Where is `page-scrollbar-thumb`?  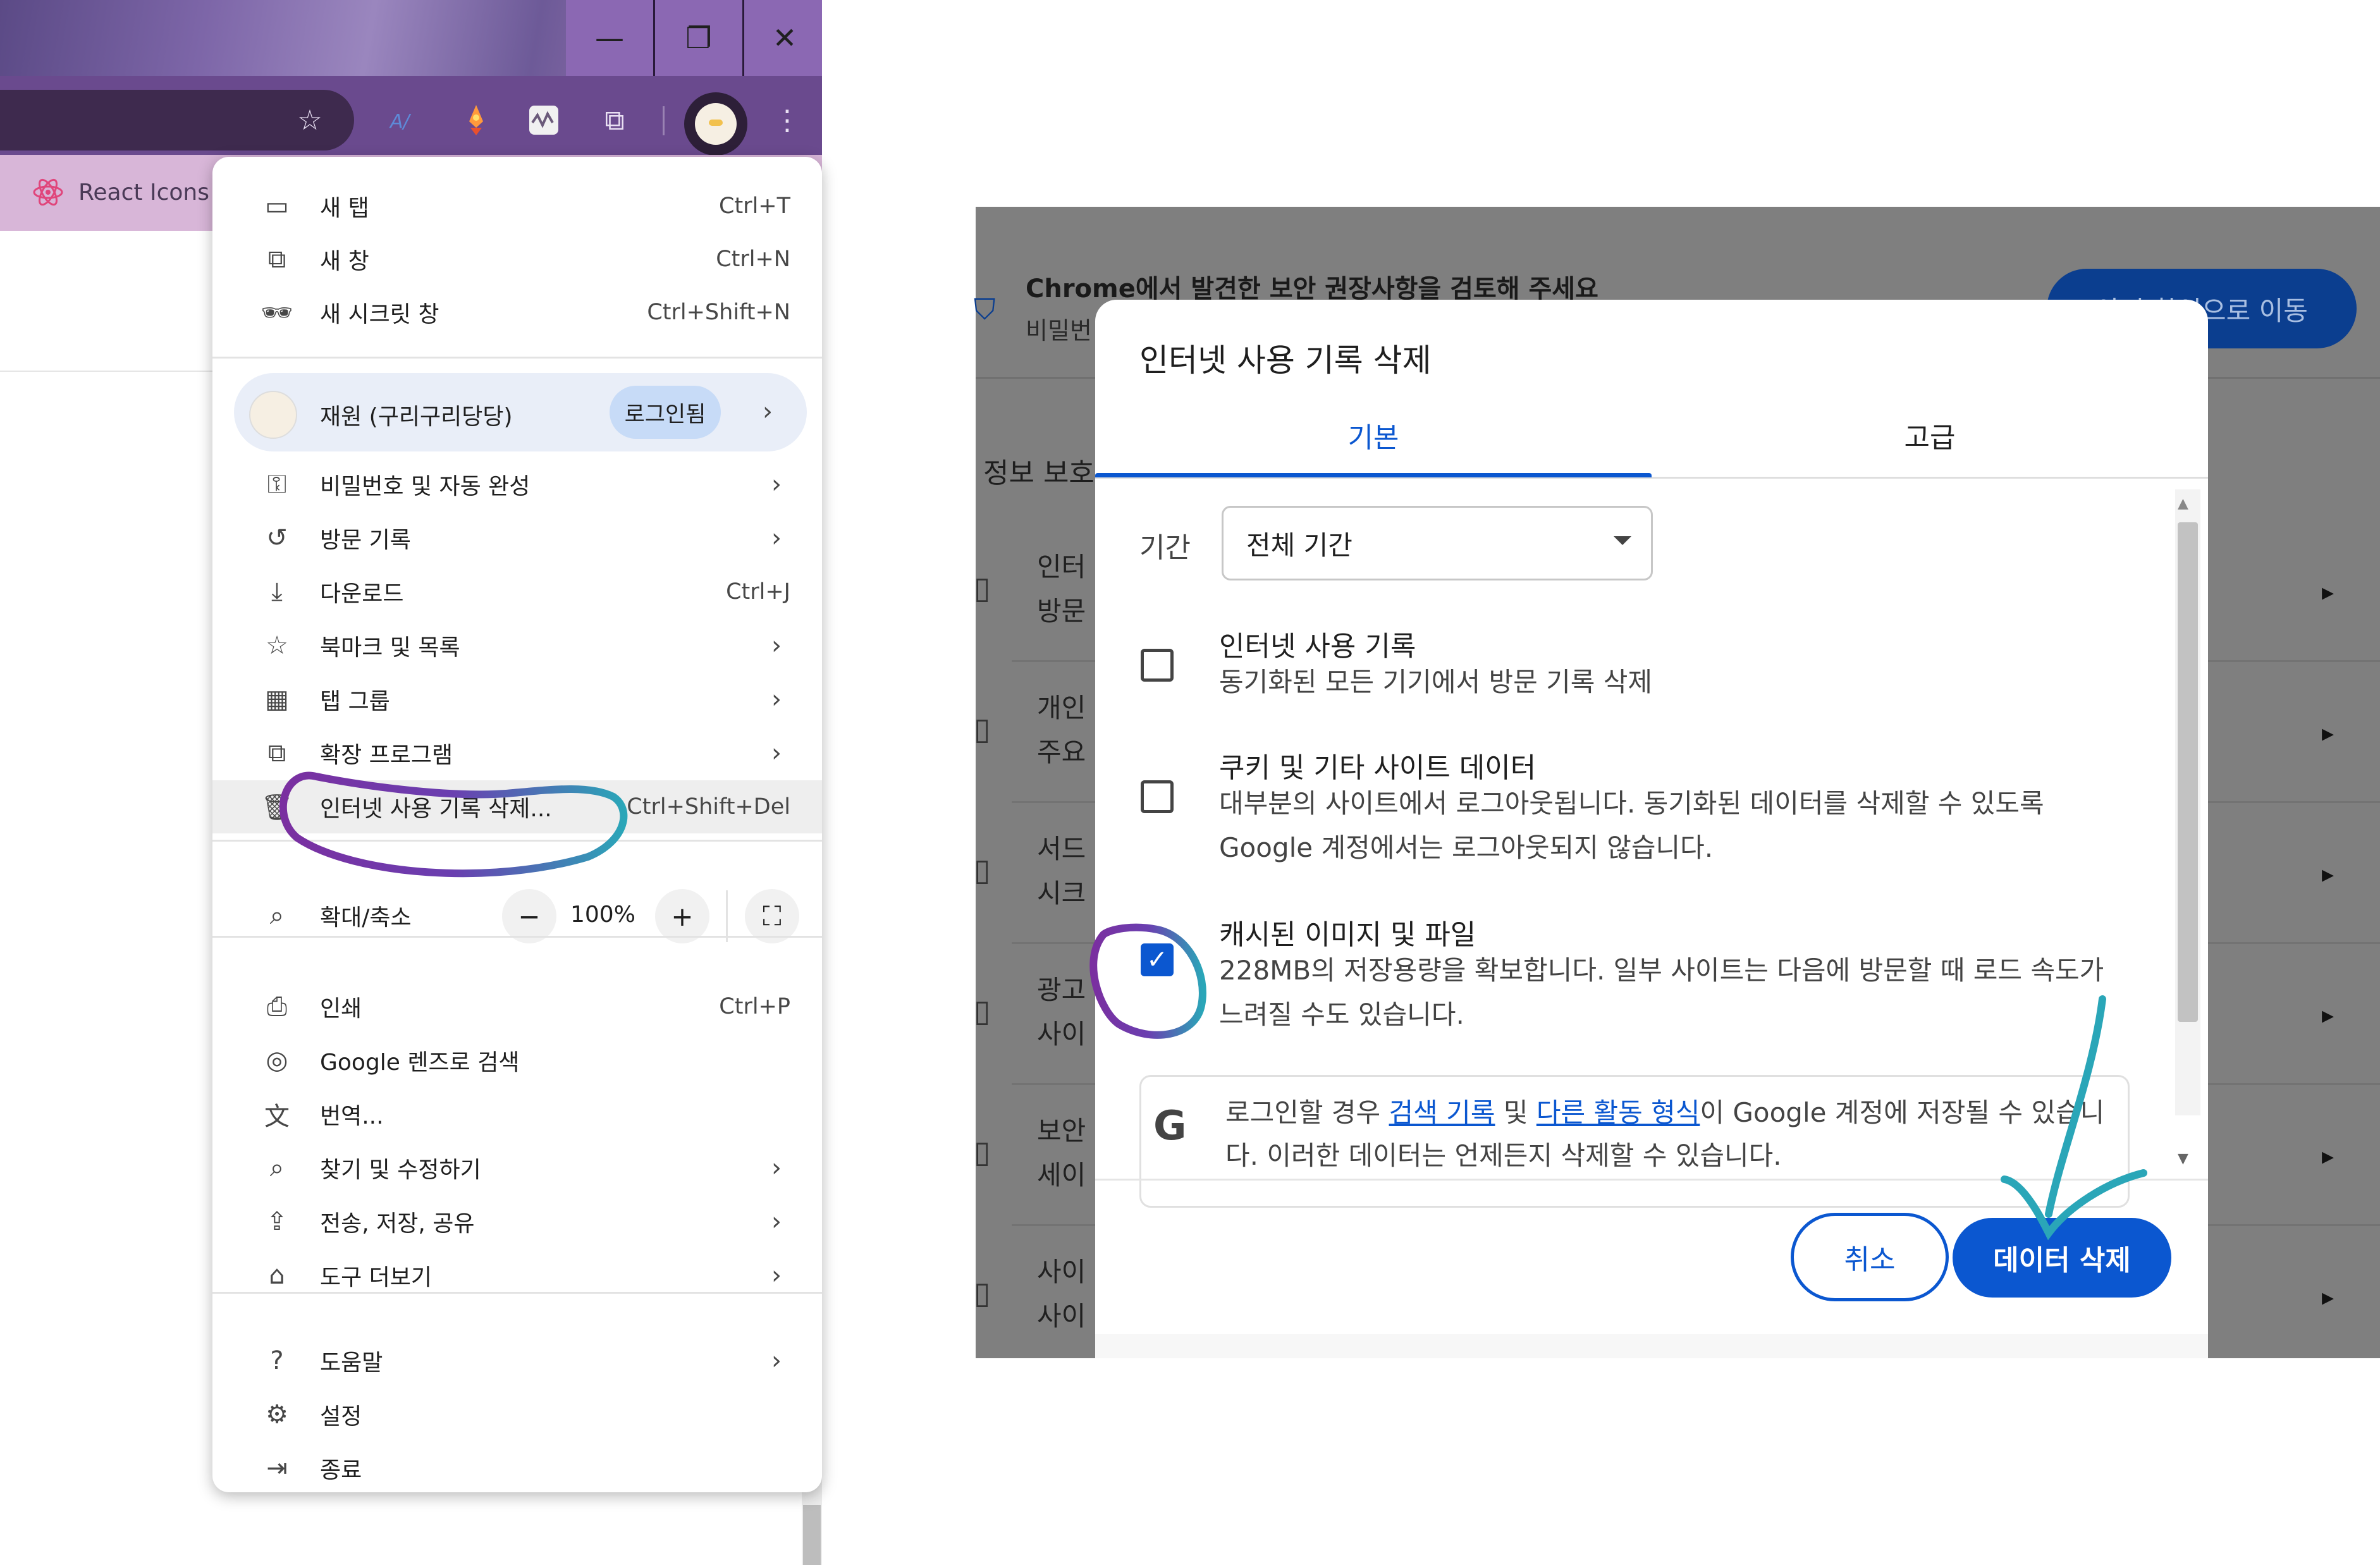 page-scrollbar-thumb is located at coordinates (812, 1535).